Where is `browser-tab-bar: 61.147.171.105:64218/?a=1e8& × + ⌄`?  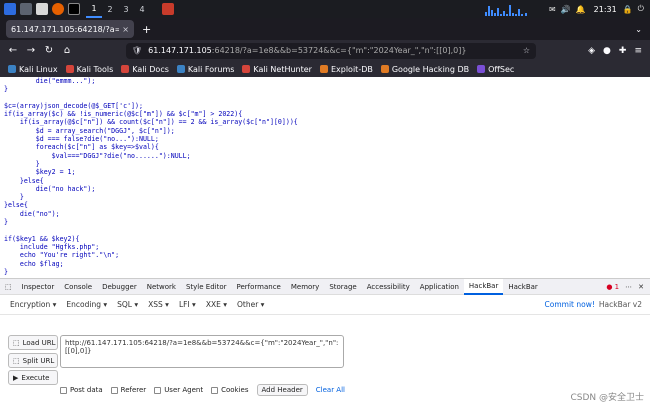 browser-tab-bar: 61.147.171.105:64218/?a=1e8& × + ⌄ is located at coordinates (325, 29).